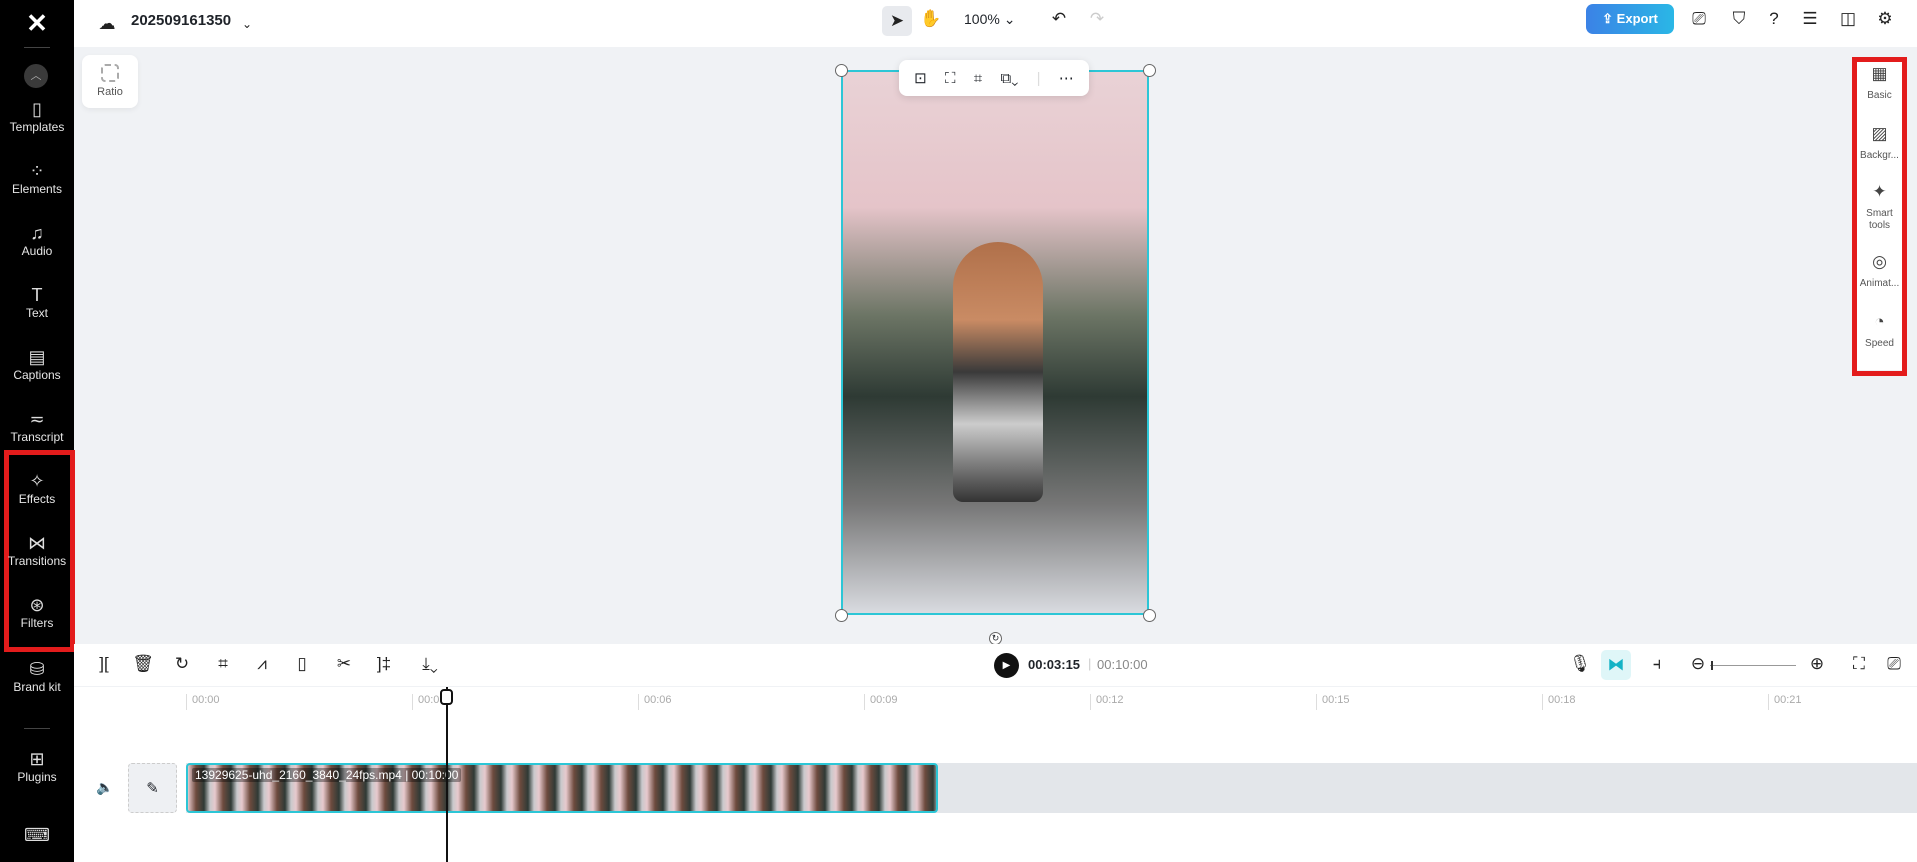  I want to click on select-tool-button: ➤, so click(897, 21).